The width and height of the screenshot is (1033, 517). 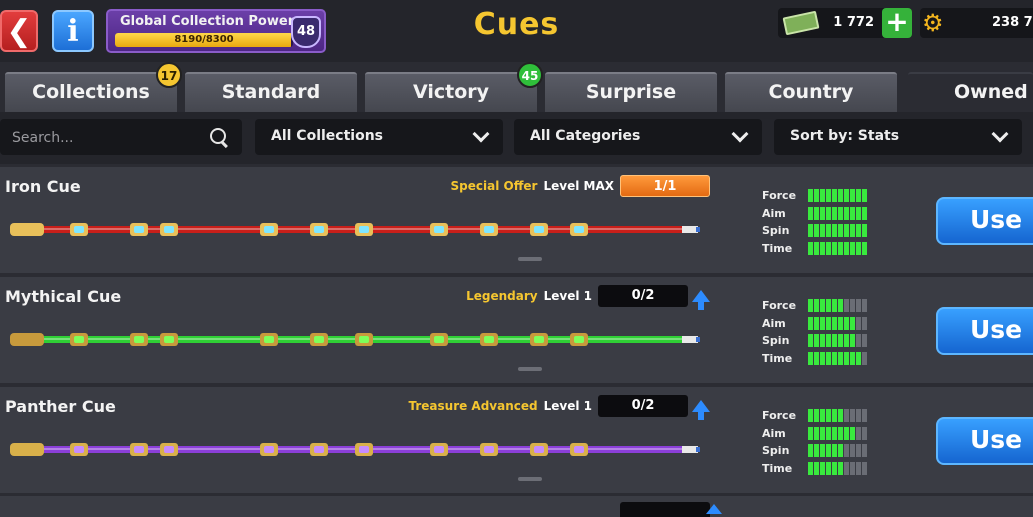 I want to click on cue-name: Panther Cue, so click(x=60, y=406).